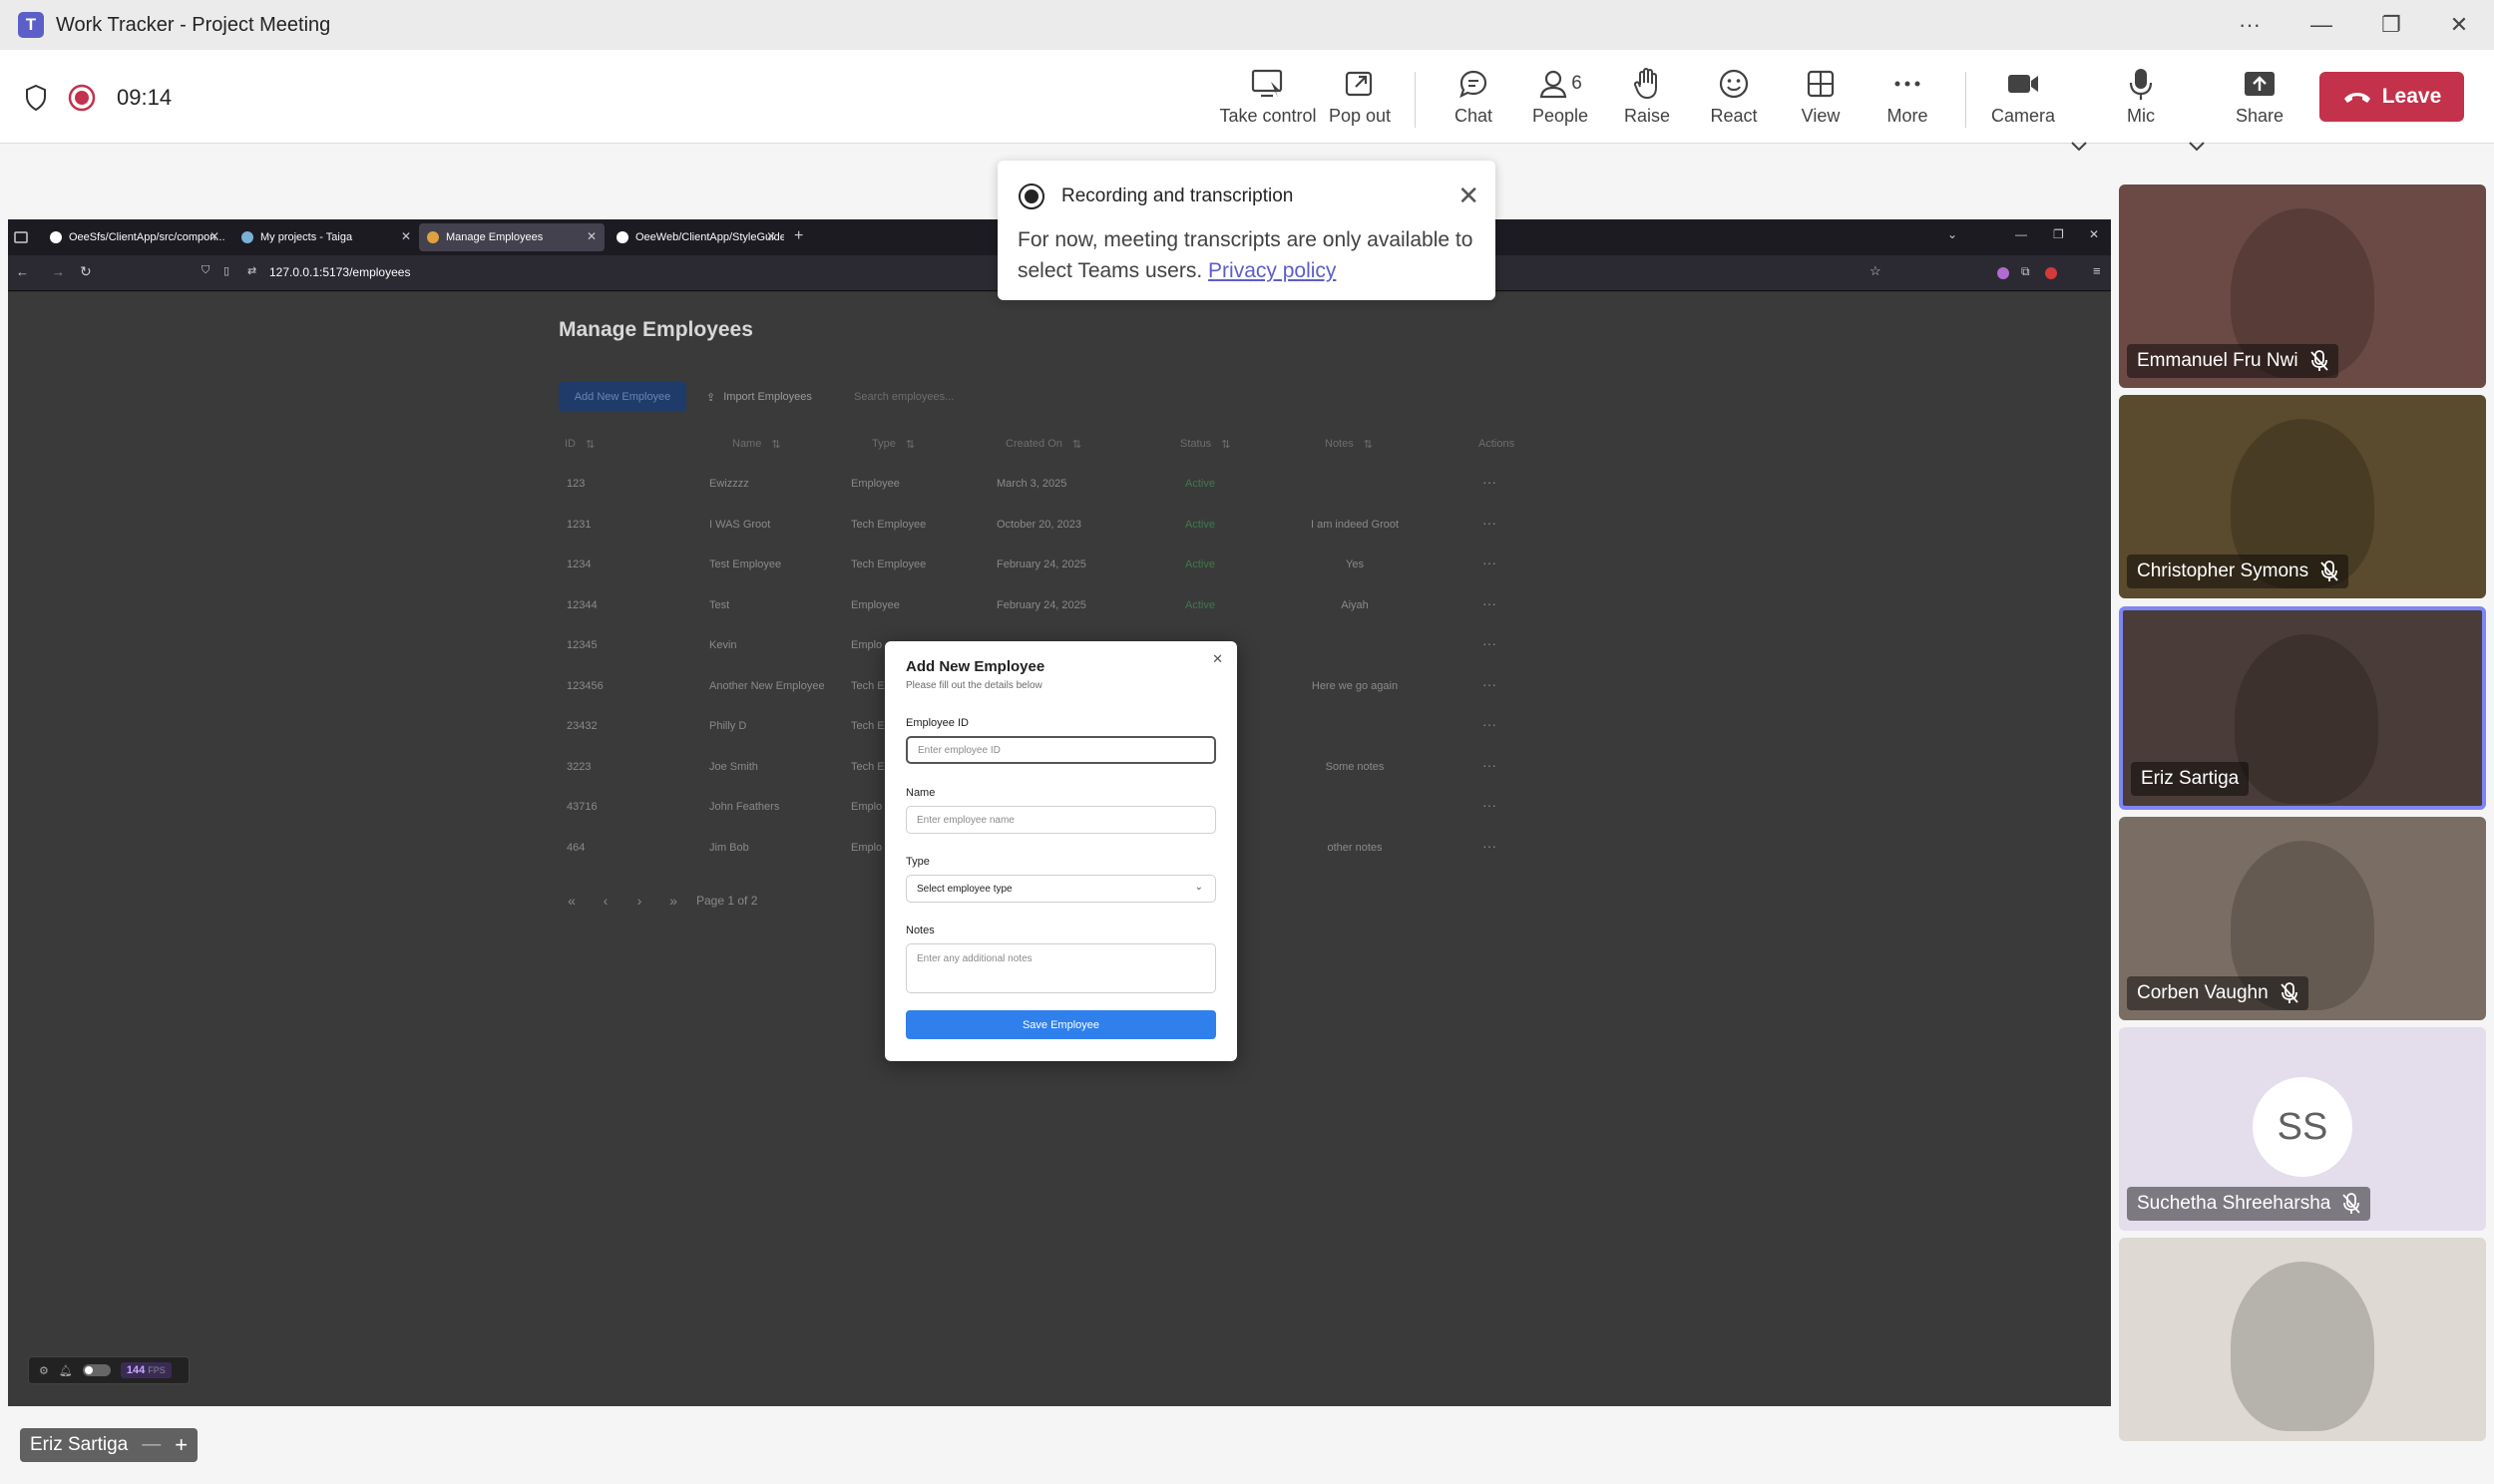  Describe the element at coordinates (2302, 496) in the screenshot. I see `participant-tile: Christopher Symons` at that location.